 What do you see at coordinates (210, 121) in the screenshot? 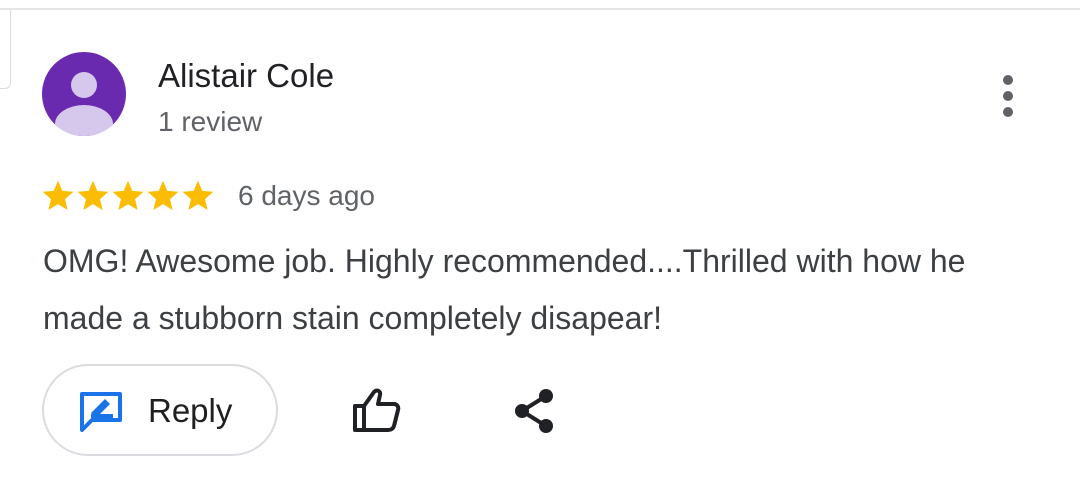
I see `review-count: 1 review` at bounding box center [210, 121].